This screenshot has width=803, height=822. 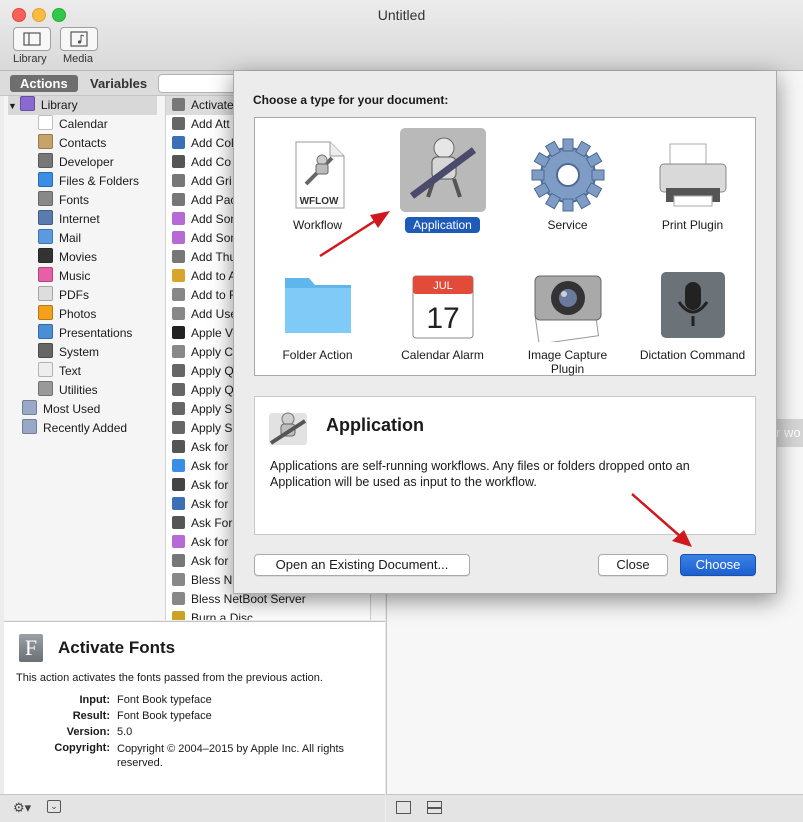 What do you see at coordinates (692, 307) in the screenshot?
I see `document-type-dictation-command: Dictation Command` at bounding box center [692, 307].